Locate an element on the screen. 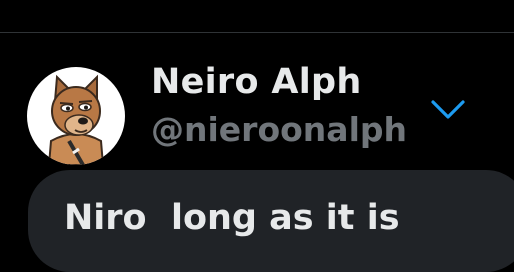  top-divider is located at coordinates (257, 32).